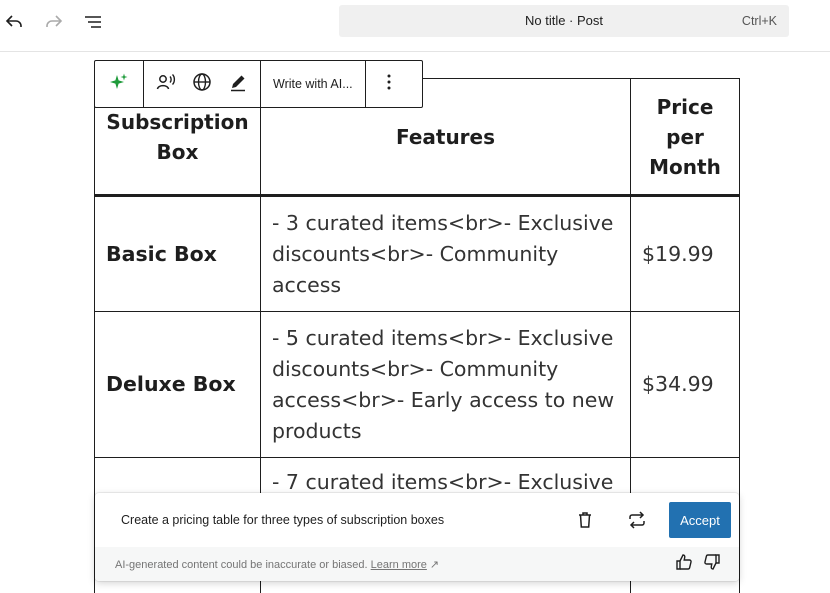 This screenshot has height=593, width=830. I want to click on regenerate-button, so click(637, 522).